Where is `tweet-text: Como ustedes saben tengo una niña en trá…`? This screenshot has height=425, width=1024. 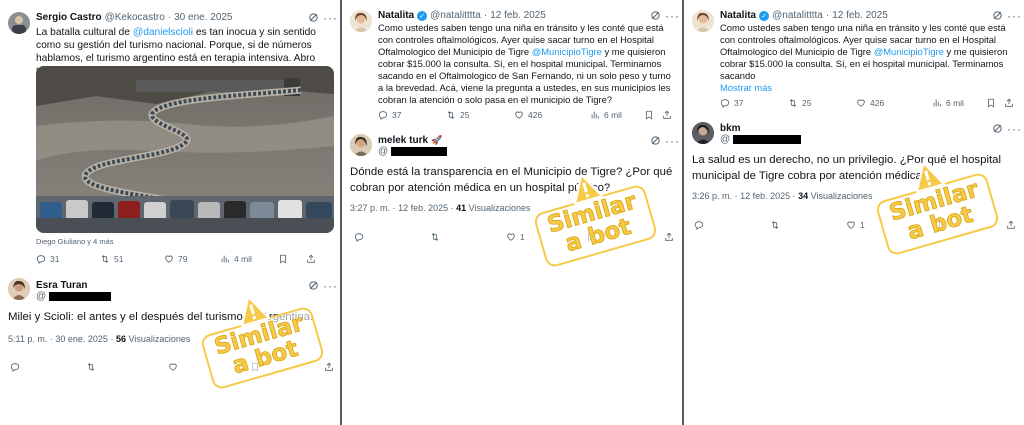 tweet-text: Como ustedes saben tengo una niña en trá… is located at coordinates (869, 58).